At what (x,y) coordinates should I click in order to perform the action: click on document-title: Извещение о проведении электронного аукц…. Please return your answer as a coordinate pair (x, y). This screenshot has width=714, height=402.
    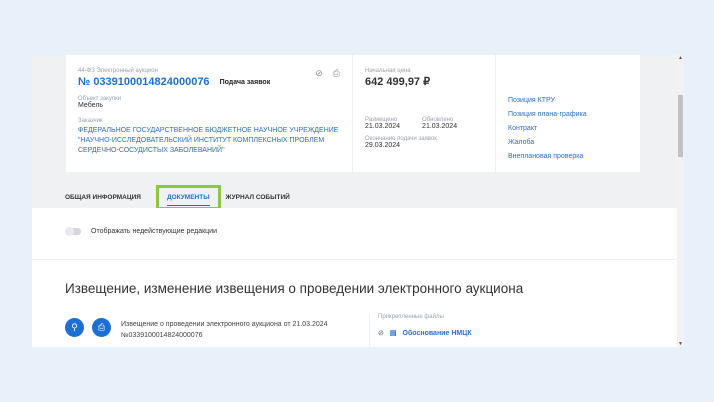
    Looking at the image, I should click on (224, 324).